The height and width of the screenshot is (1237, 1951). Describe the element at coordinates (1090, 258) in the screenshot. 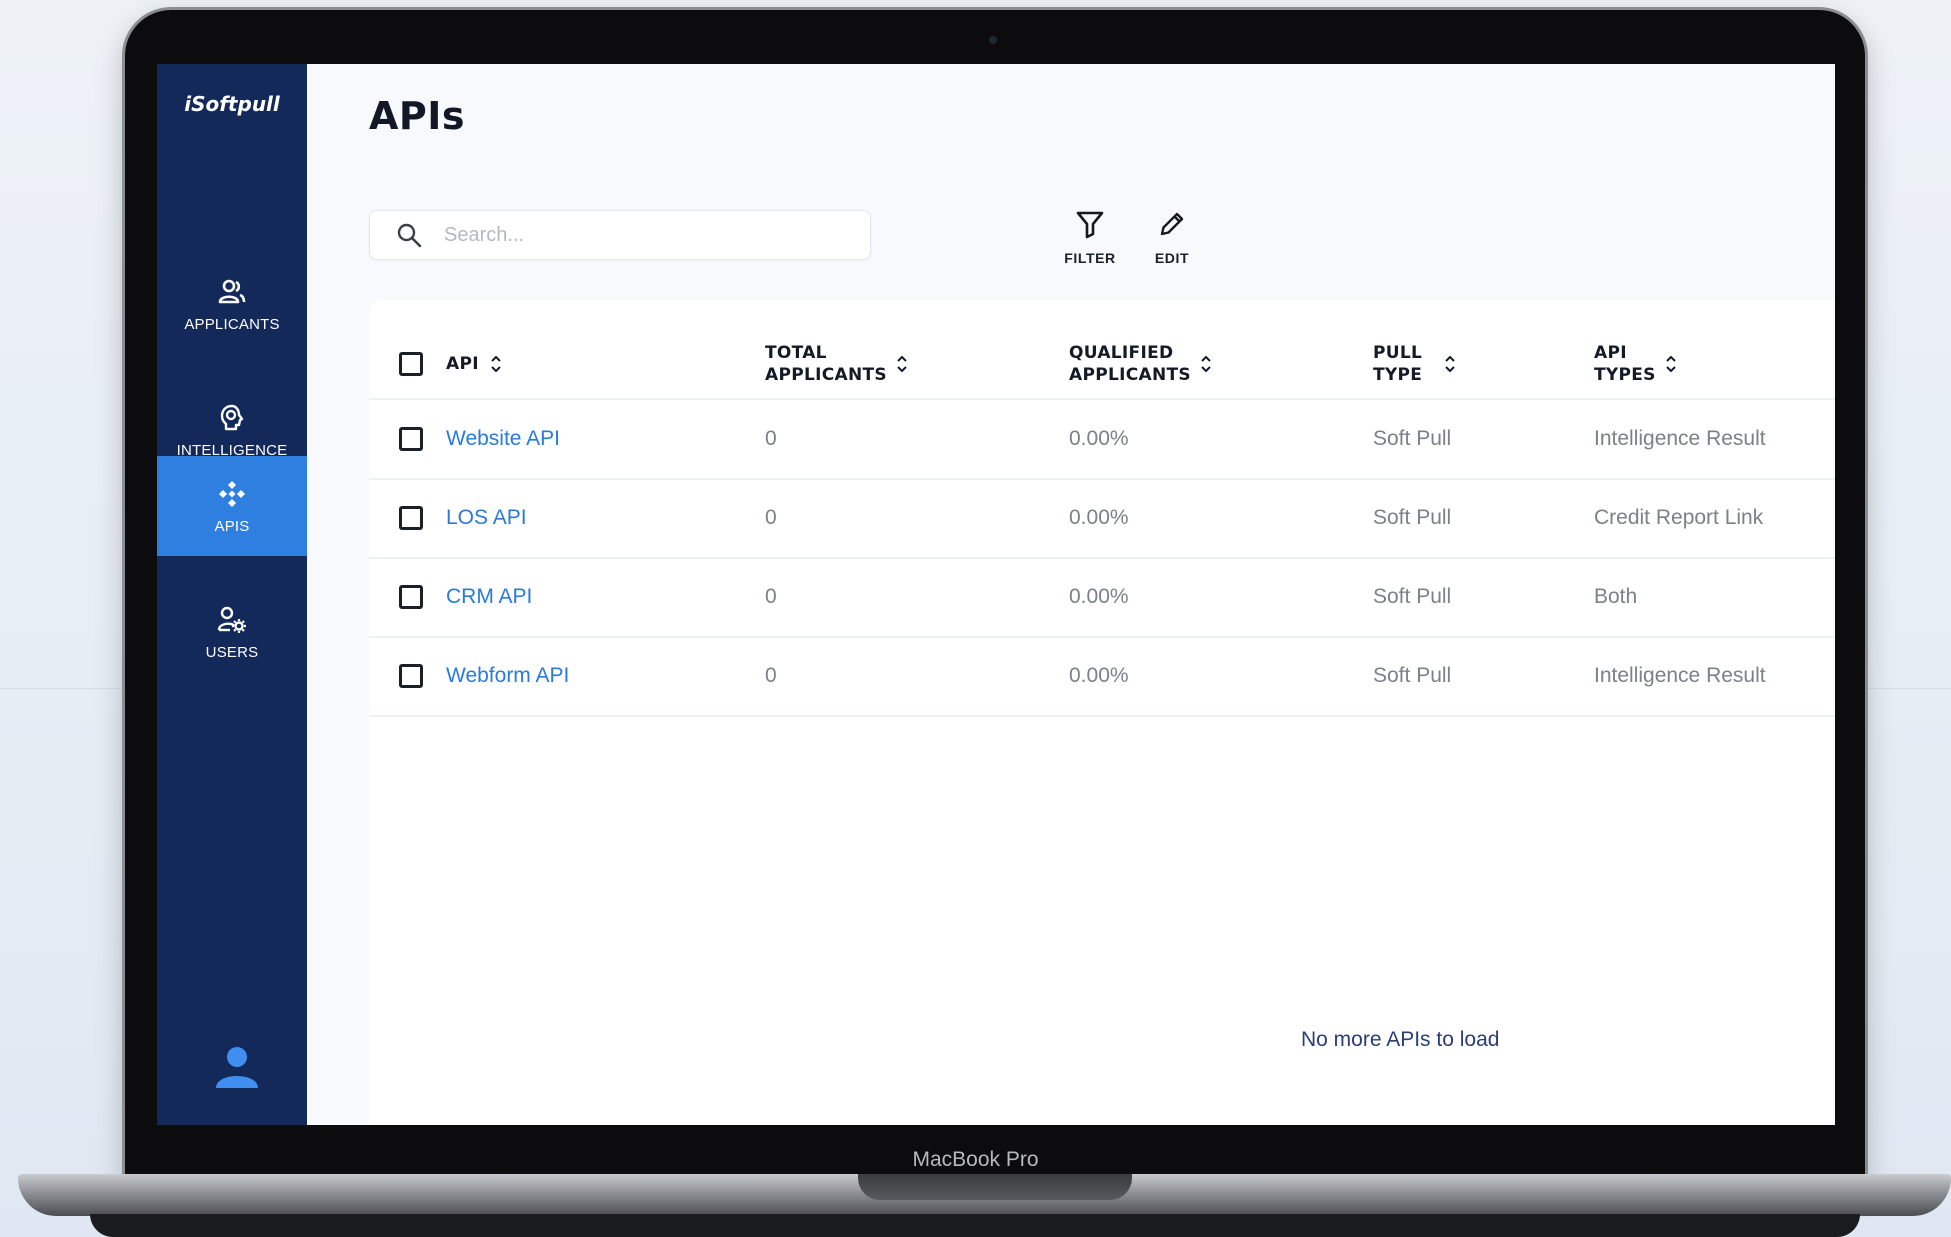

I see `filter-label: FILTER` at that location.